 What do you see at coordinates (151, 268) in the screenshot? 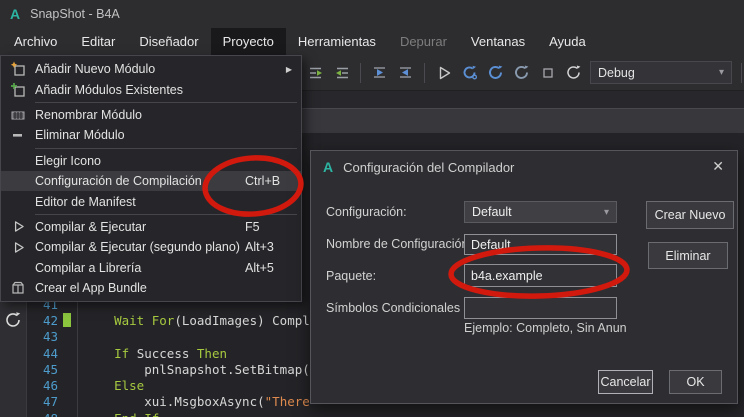
I see `menu-item-compilar-a-libreria: Compilar a Librería Alt+5` at bounding box center [151, 268].